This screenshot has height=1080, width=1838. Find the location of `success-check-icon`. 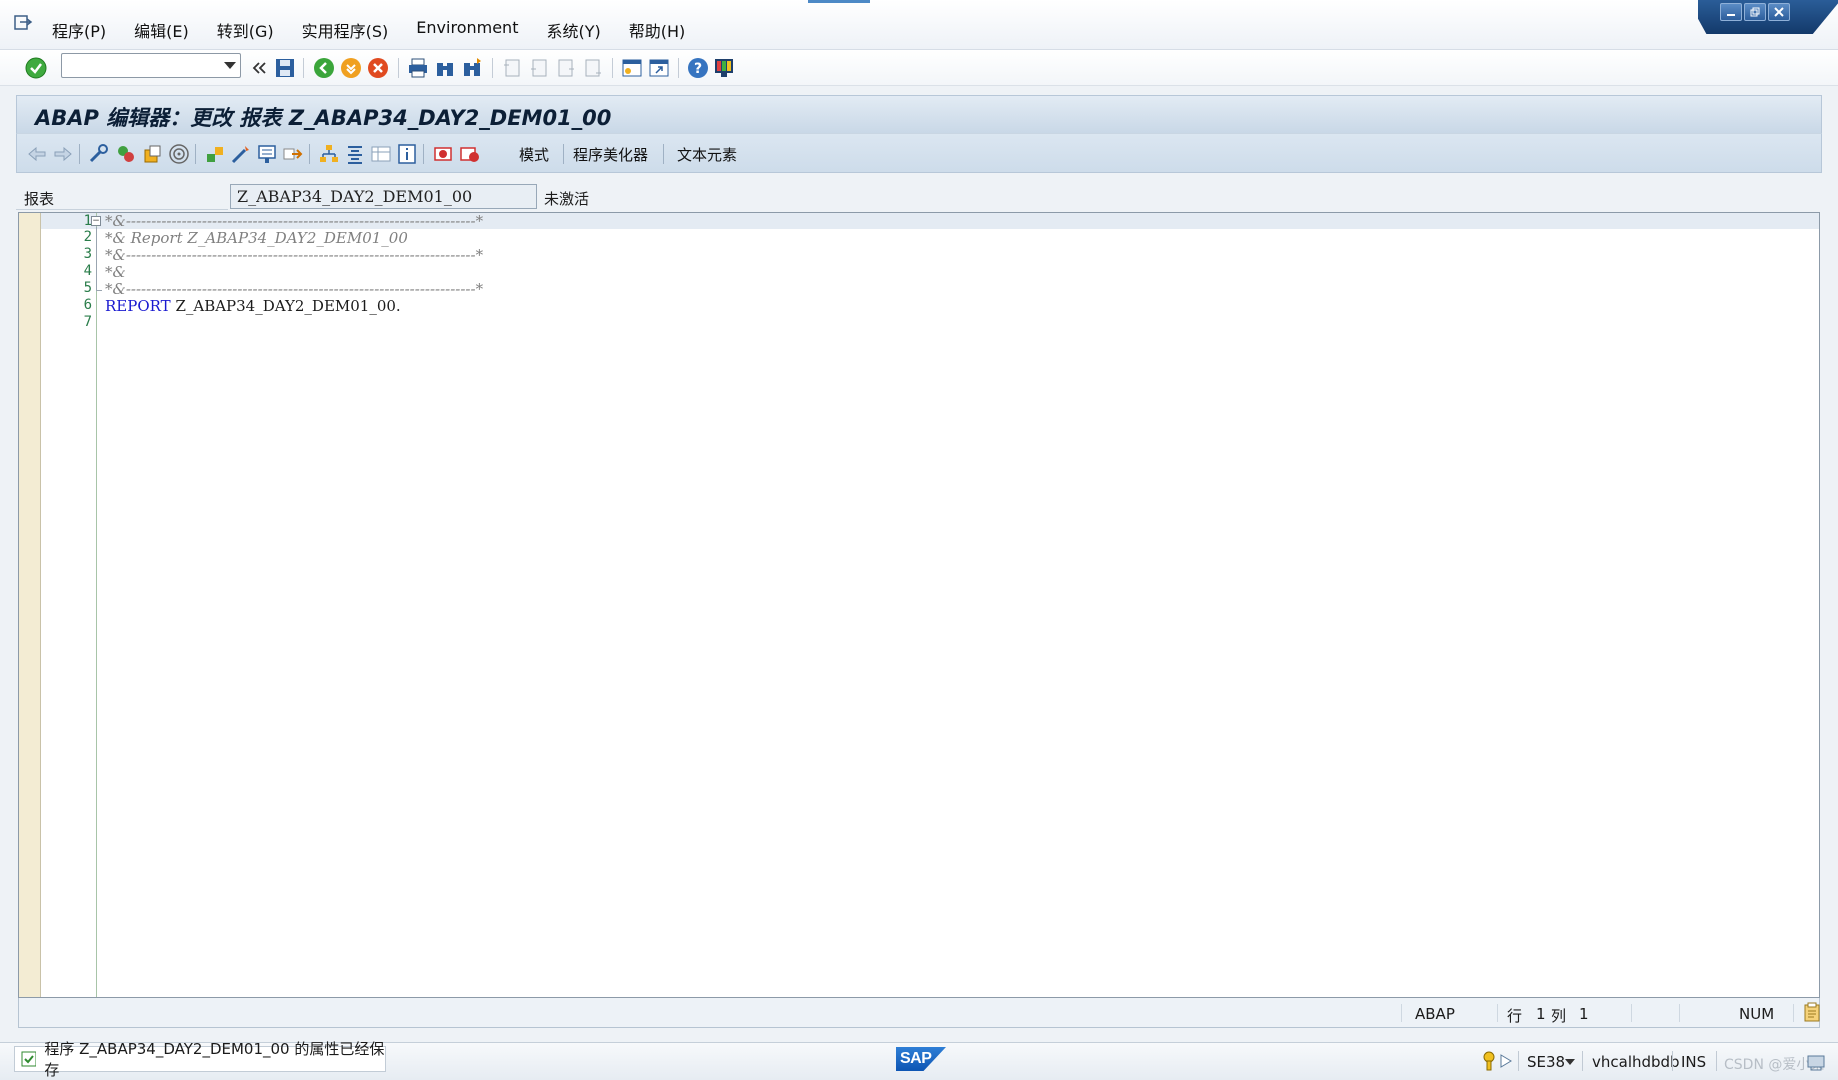

success-check-icon is located at coordinates (29, 1059).